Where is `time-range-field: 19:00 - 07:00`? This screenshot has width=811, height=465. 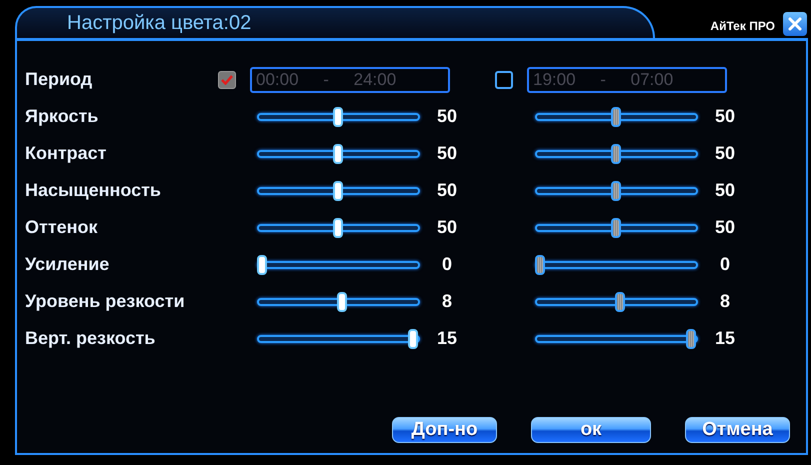
time-range-field: 19:00 - 07:00 is located at coordinates (627, 79).